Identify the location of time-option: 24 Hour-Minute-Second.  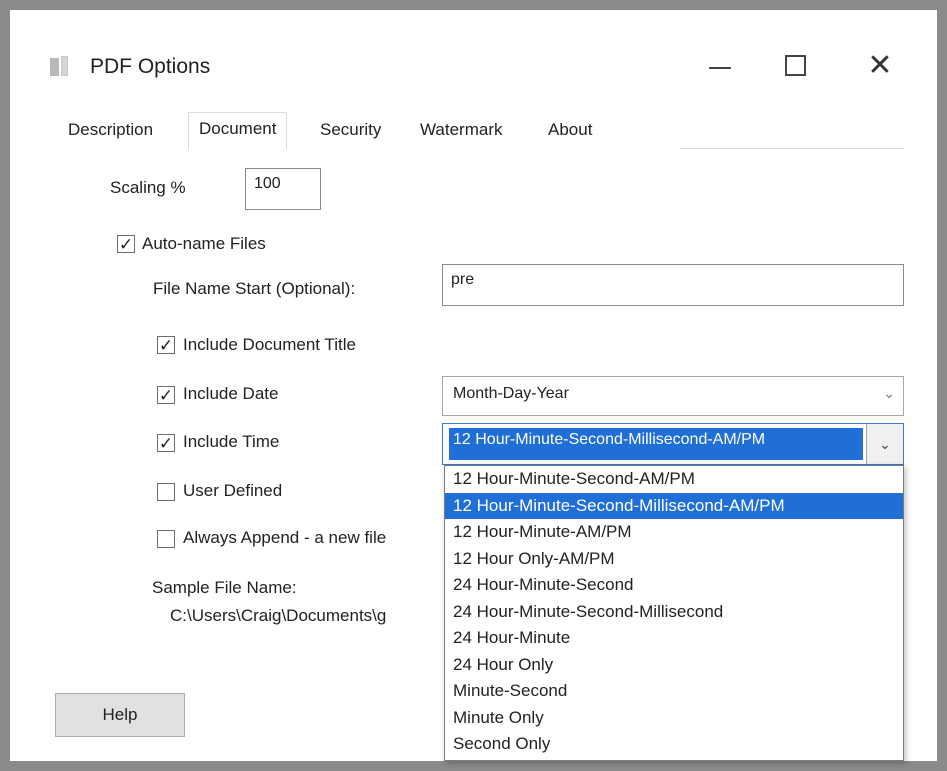
(674, 585).